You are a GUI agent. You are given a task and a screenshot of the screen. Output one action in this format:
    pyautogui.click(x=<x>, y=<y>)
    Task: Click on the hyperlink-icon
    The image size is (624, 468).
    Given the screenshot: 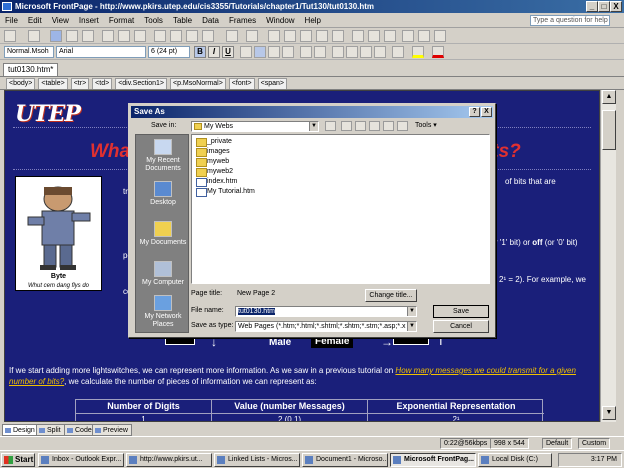 What is the action you would take?
    pyautogui.click(x=358, y=36)
    